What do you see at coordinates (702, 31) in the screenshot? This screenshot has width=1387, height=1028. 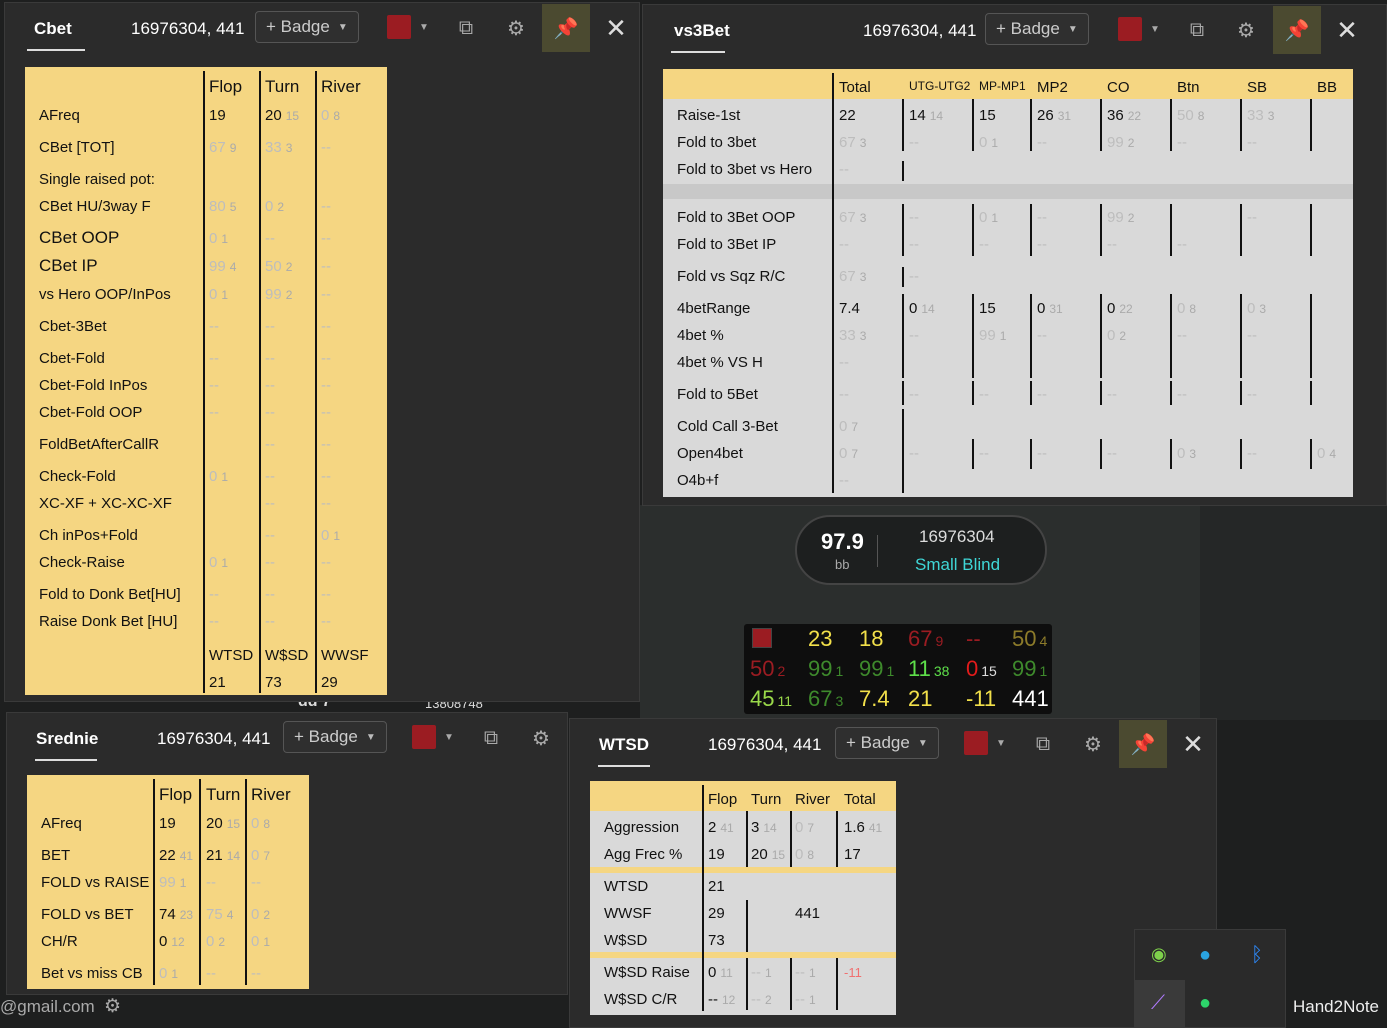 I see `tab-vs3bet: vs3Bet` at bounding box center [702, 31].